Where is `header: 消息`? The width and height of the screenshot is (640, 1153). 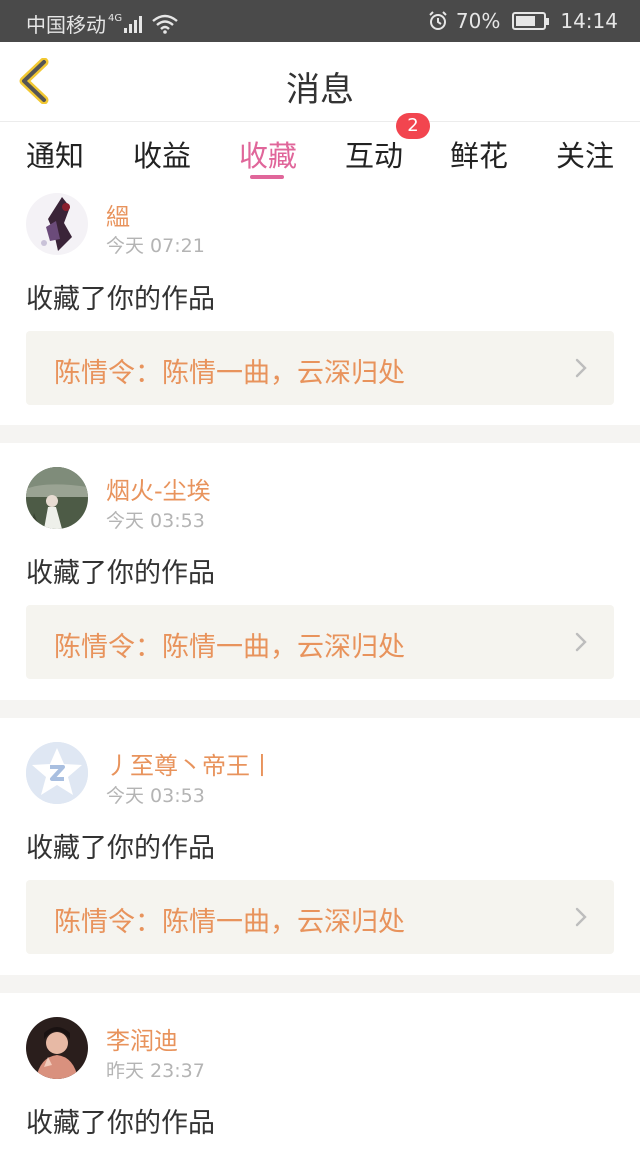 header: 消息 is located at coordinates (320, 82).